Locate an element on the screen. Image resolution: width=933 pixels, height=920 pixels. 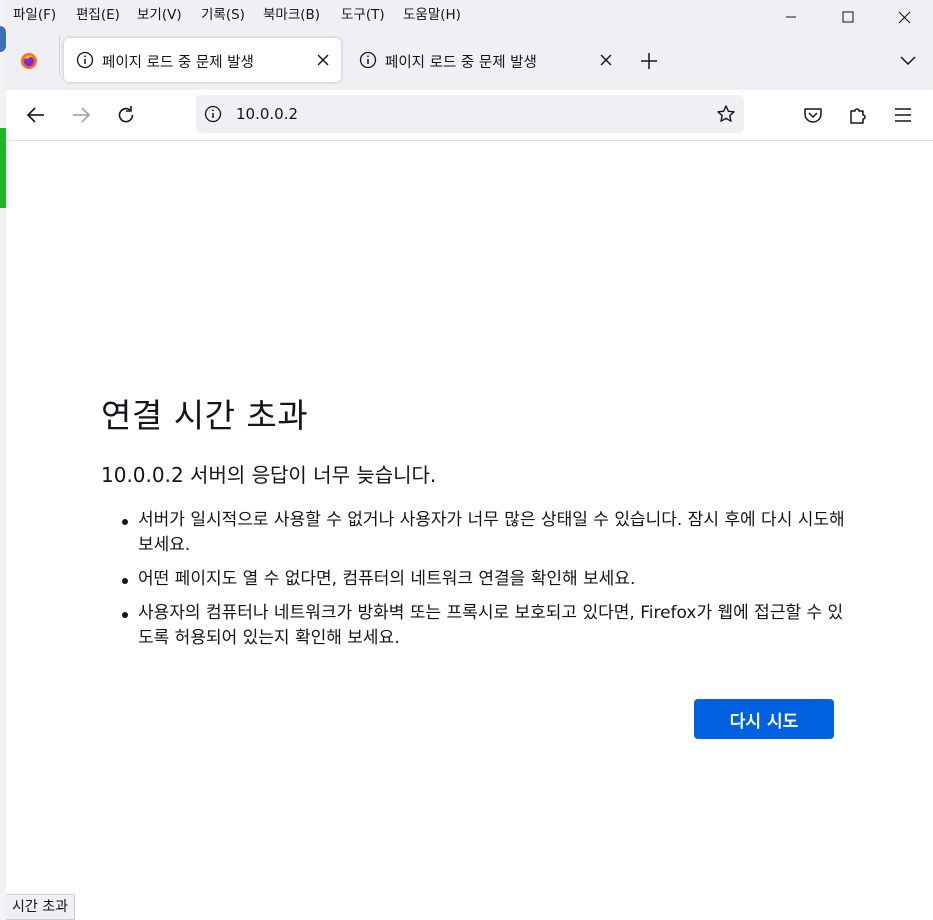
url-text: 10.0.0.2 is located at coordinates (267, 114).